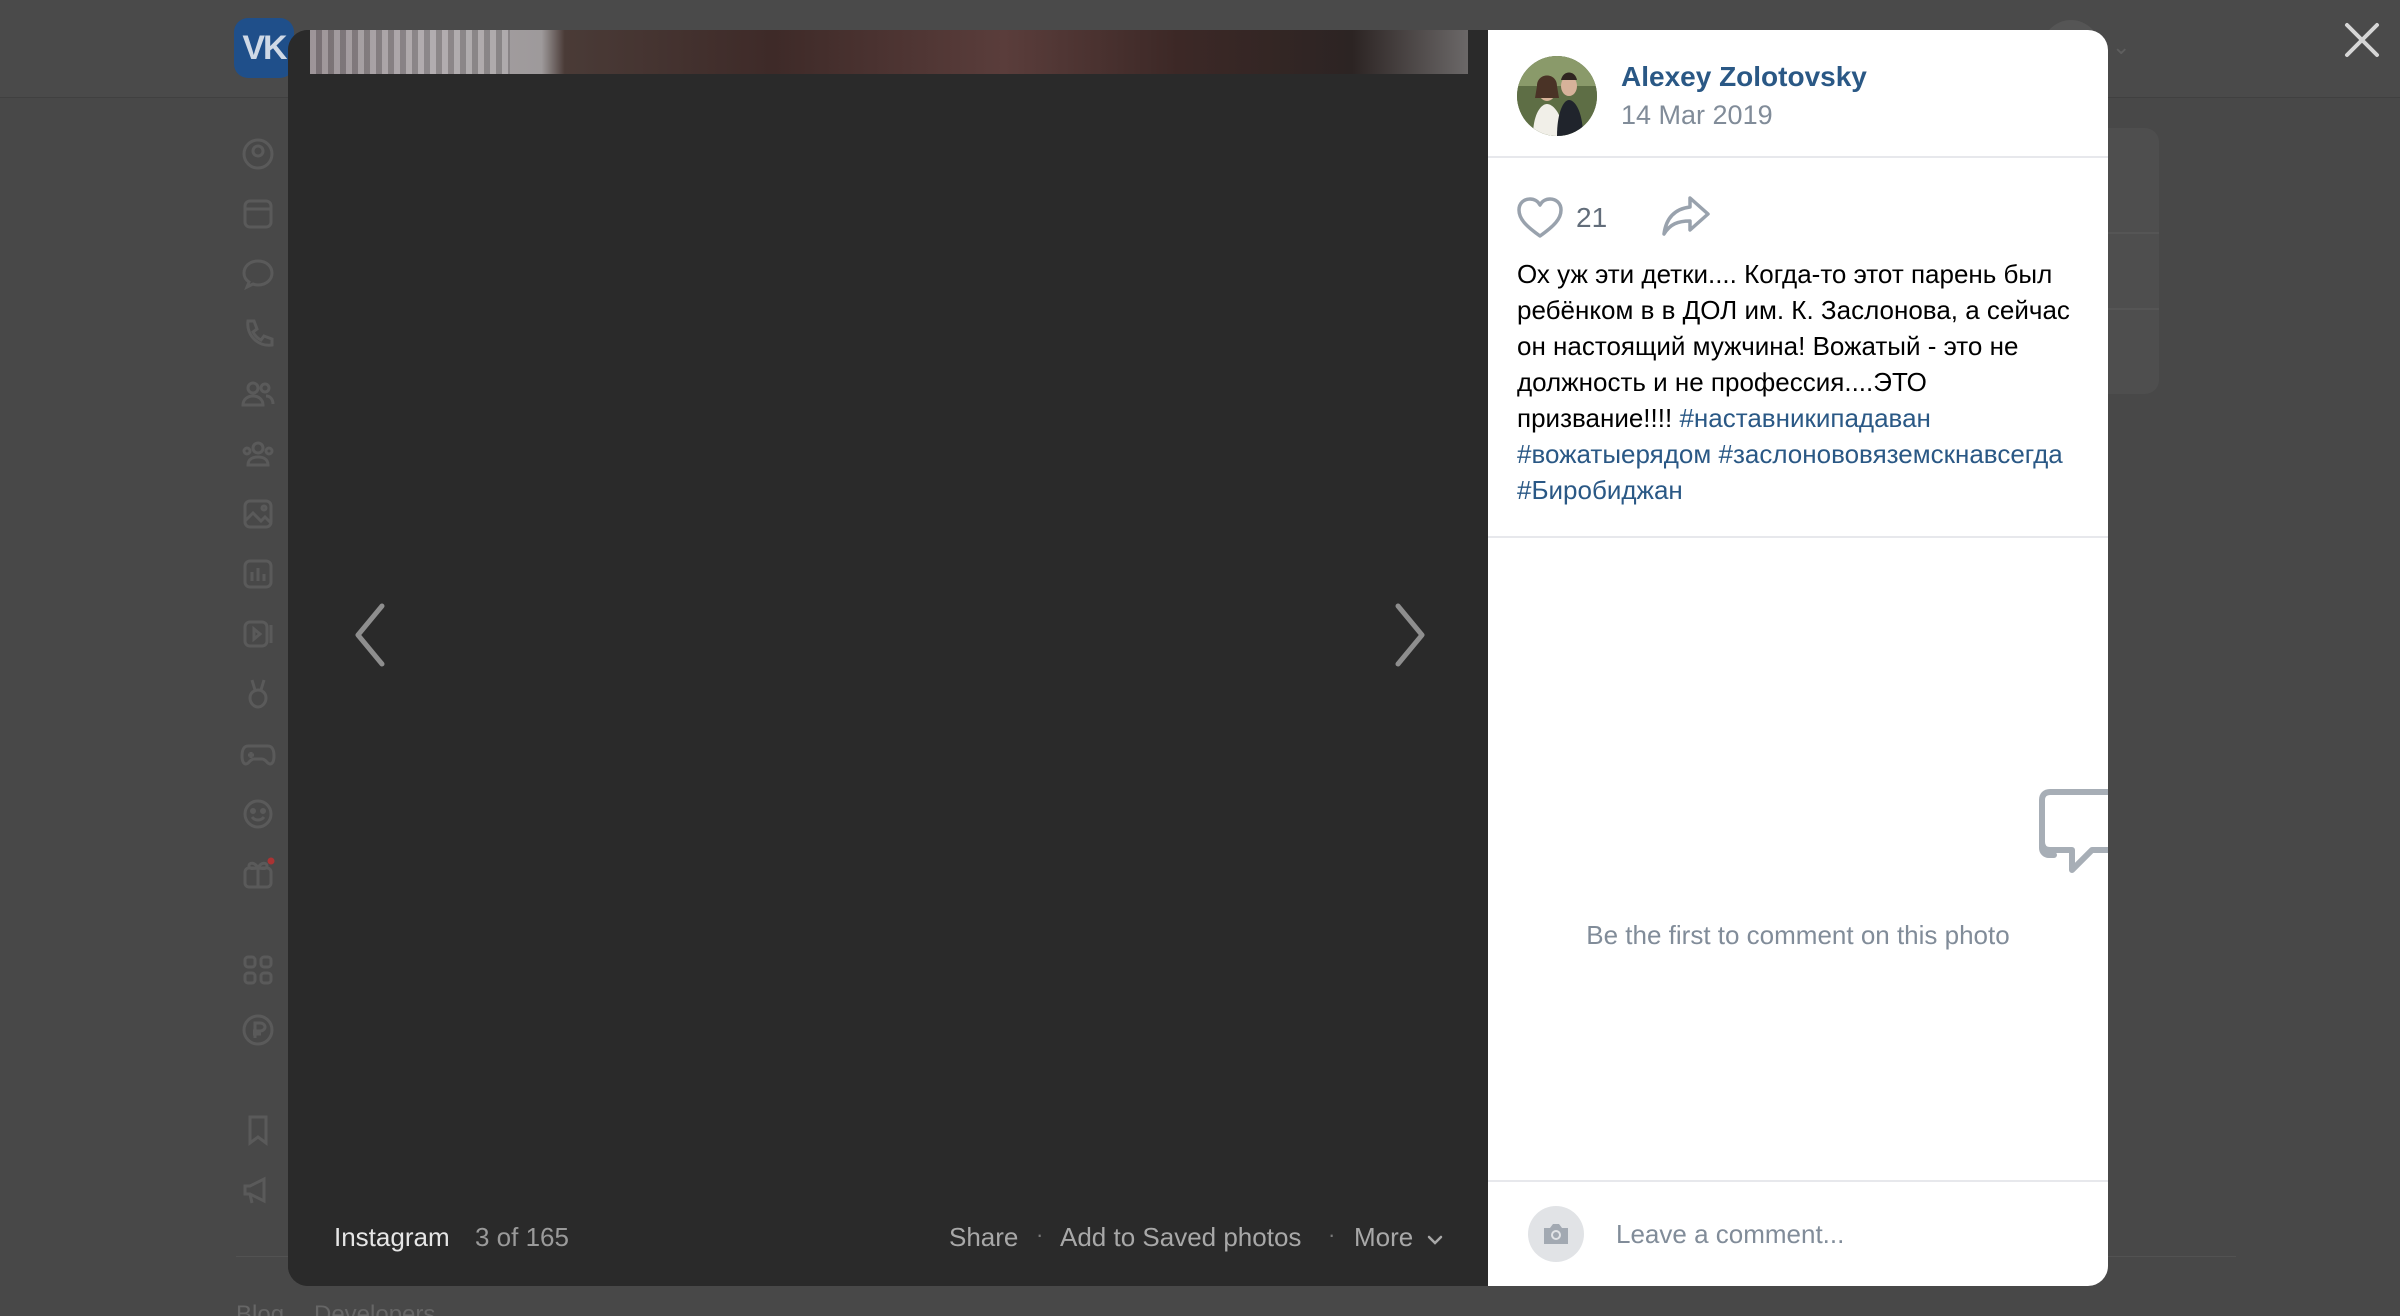 Image resolution: width=2400 pixels, height=1316 pixels. I want to click on like-button: 21, so click(1561, 218).